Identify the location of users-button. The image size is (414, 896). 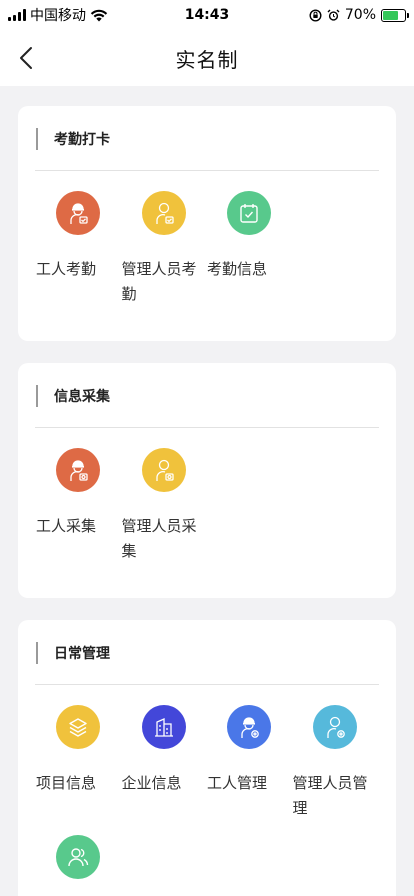
(79, 865).